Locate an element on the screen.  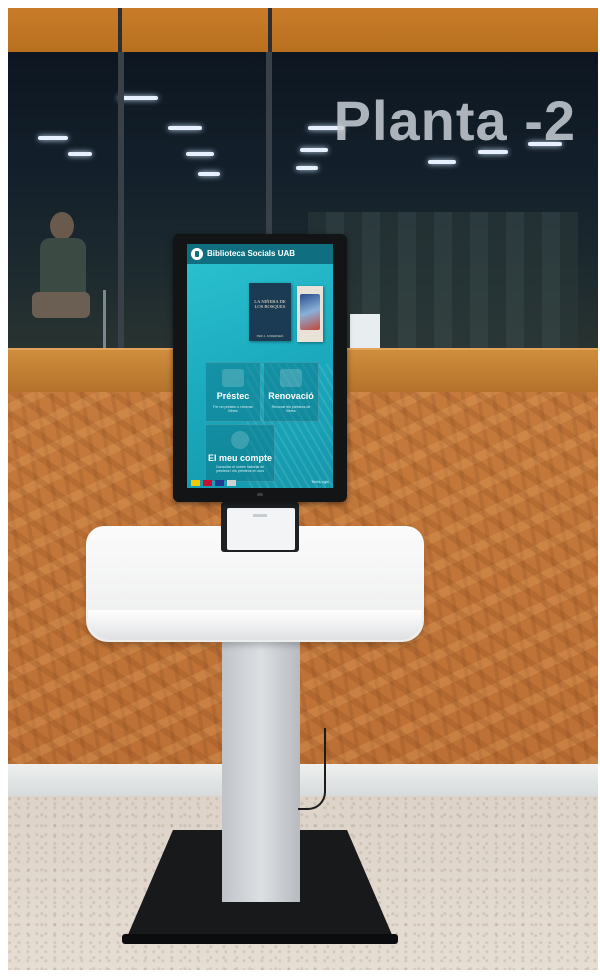
library-logo-icon is located at coordinates (197, 254).